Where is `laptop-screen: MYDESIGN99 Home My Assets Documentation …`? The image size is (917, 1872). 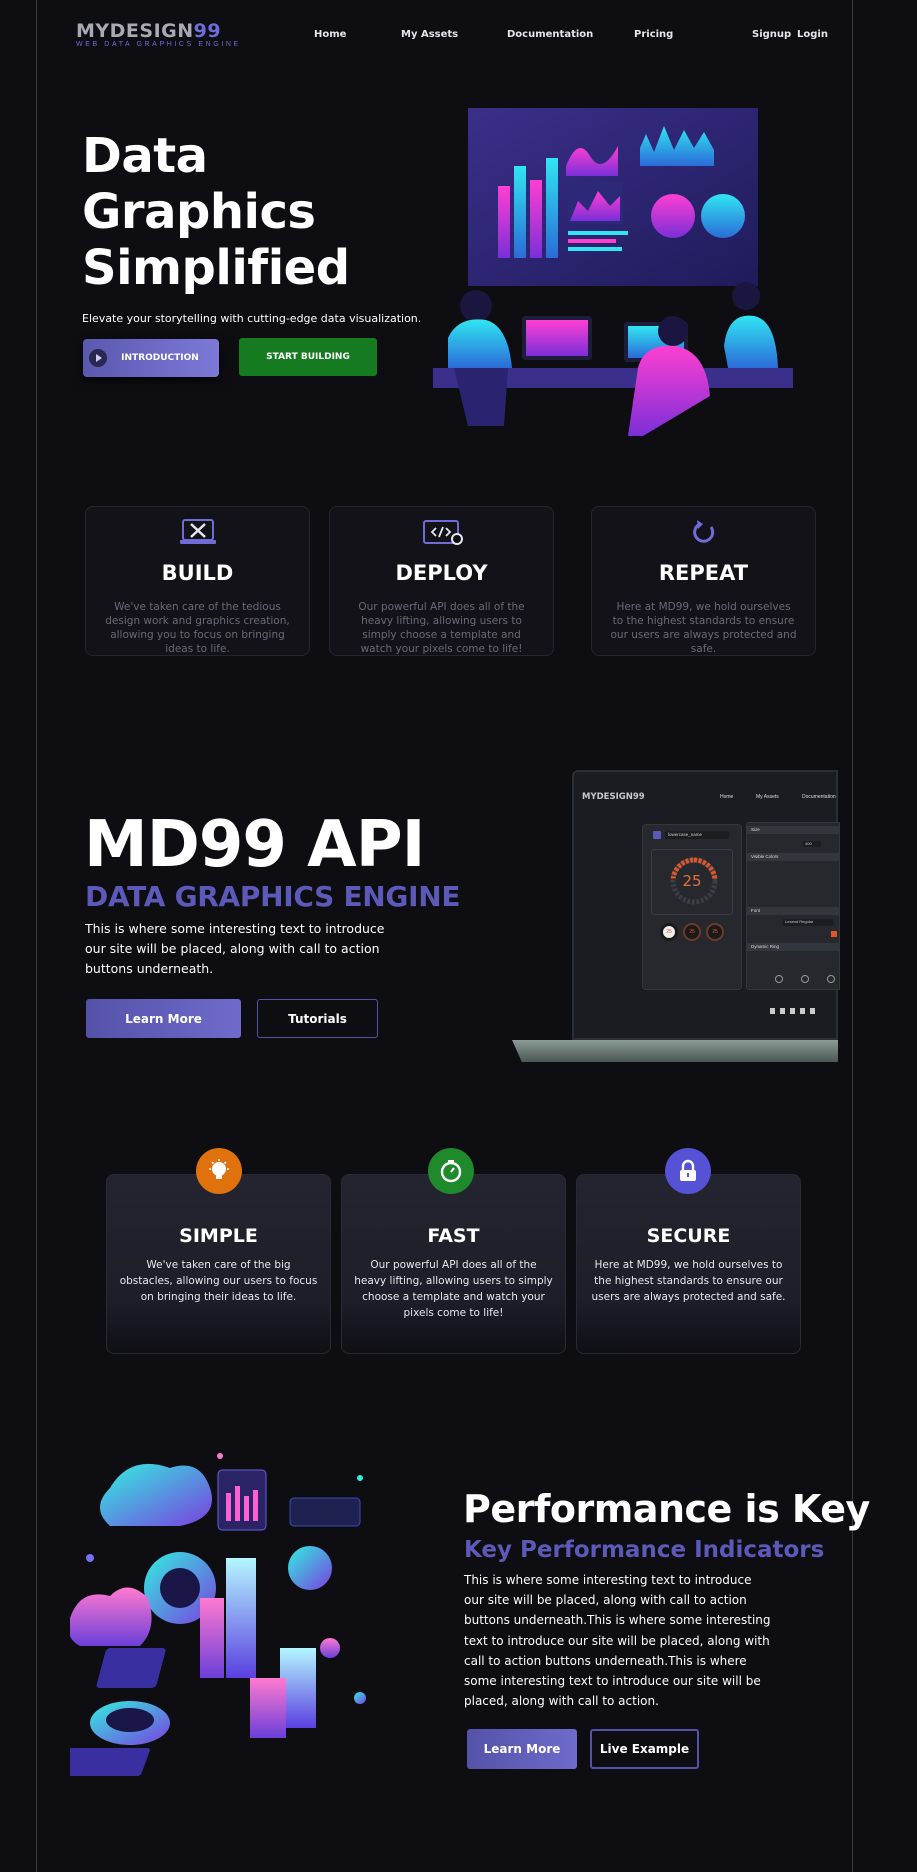 laptop-screen: MYDESIGN99 Home My Assets Documentation … is located at coordinates (706, 905).